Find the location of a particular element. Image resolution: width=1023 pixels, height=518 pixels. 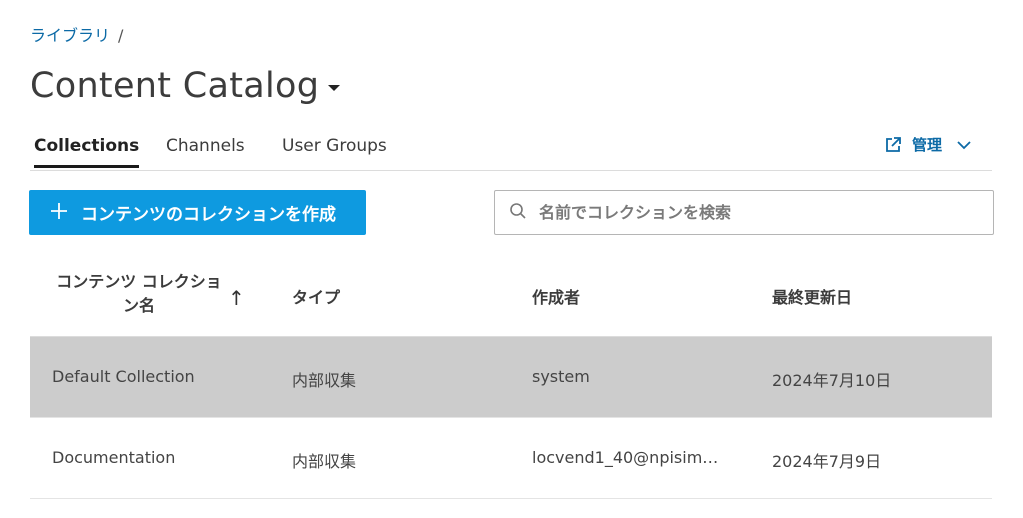

create-collection-label: コンテンツのコレクションを作成 is located at coordinates (208, 215).